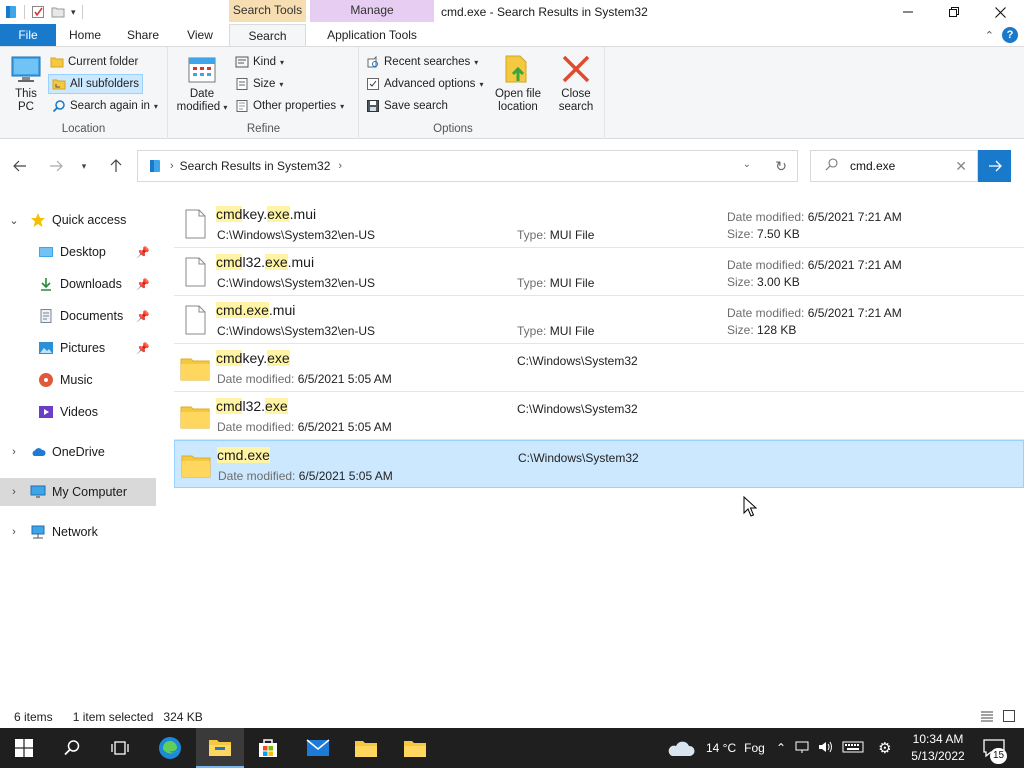 This screenshot has width=1024, height=768. What do you see at coordinates (26, 83) in the screenshot?
I see `this-pc-button: This PC` at bounding box center [26, 83].